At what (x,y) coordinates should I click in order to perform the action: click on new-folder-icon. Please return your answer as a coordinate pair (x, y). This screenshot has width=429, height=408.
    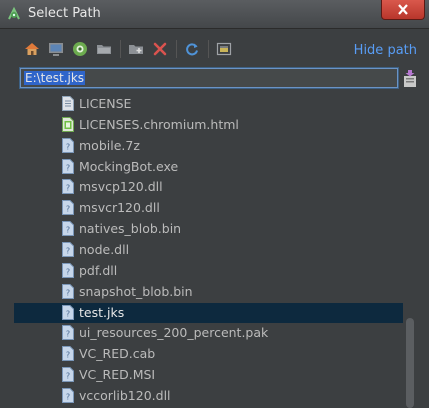
    Looking at the image, I should click on (136, 49).